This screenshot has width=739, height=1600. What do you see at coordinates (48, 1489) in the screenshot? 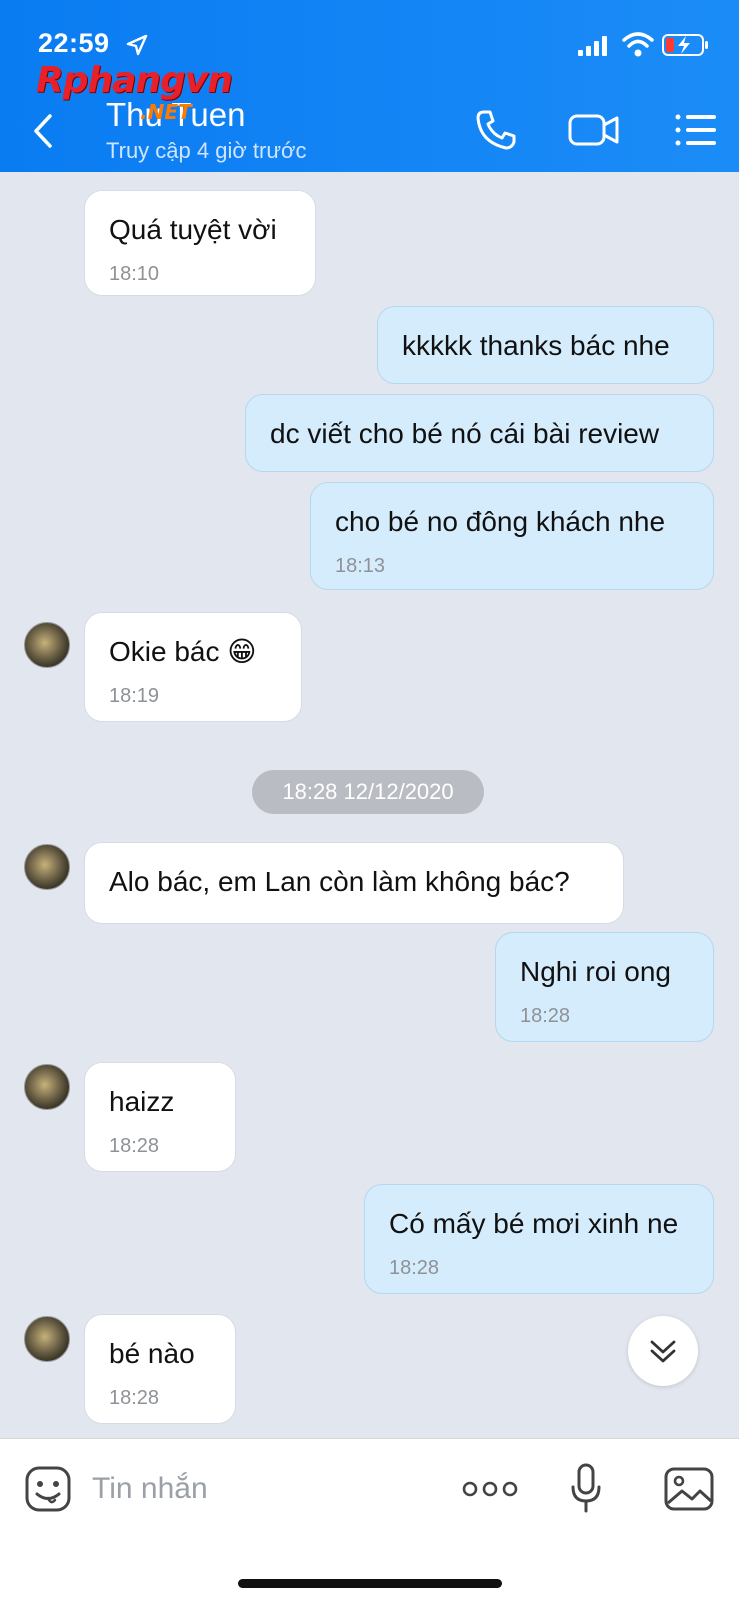
I see `sticker-emoji-icon` at bounding box center [48, 1489].